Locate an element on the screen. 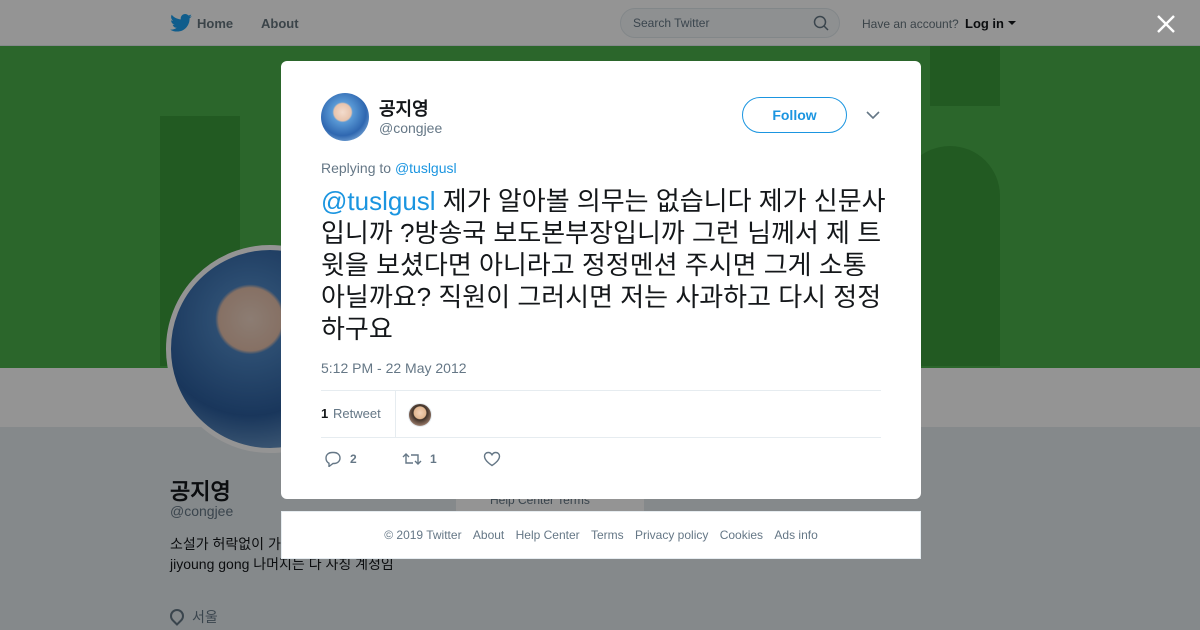 Image resolution: width=1200 pixels, height=630 pixels. retweet-count: 1 is located at coordinates (433, 459).